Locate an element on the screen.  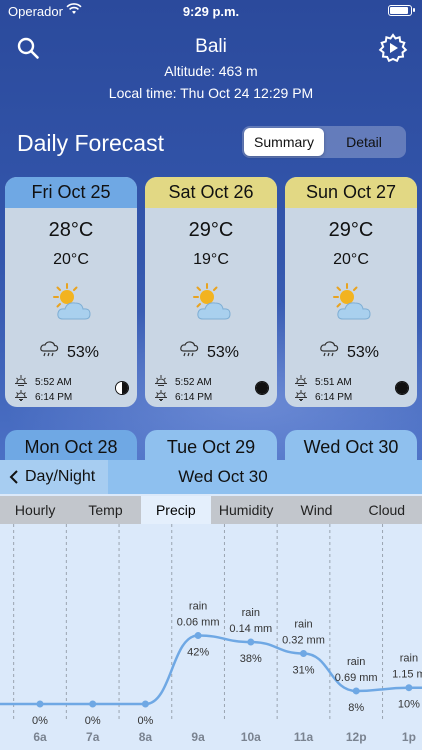
day-card: Sun Oct 27 29°C 20°C 53% 5:51 AM 6:14 PM is located at coordinates (351, 292).